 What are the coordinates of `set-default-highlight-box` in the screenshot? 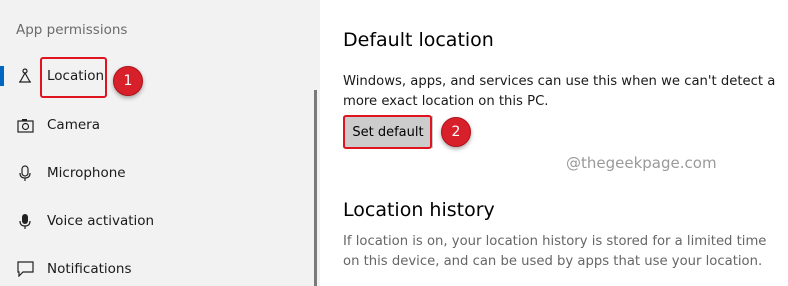 It's located at (387, 132).